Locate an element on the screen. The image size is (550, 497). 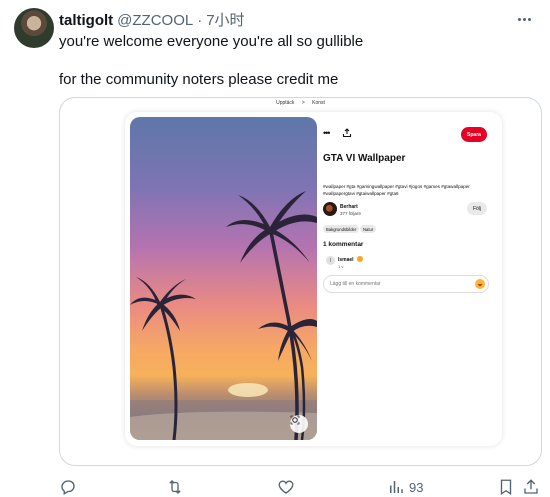
author-name: taltigolt is located at coordinates (86, 20).